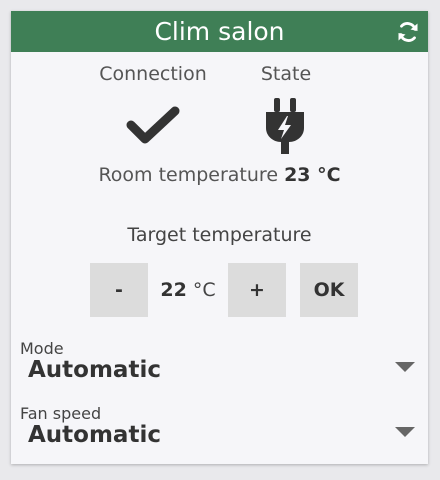 The image size is (440, 480). What do you see at coordinates (188, 175) in the screenshot?
I see `room-temperature-label: Room temperature` at bounding box center [188, 175].